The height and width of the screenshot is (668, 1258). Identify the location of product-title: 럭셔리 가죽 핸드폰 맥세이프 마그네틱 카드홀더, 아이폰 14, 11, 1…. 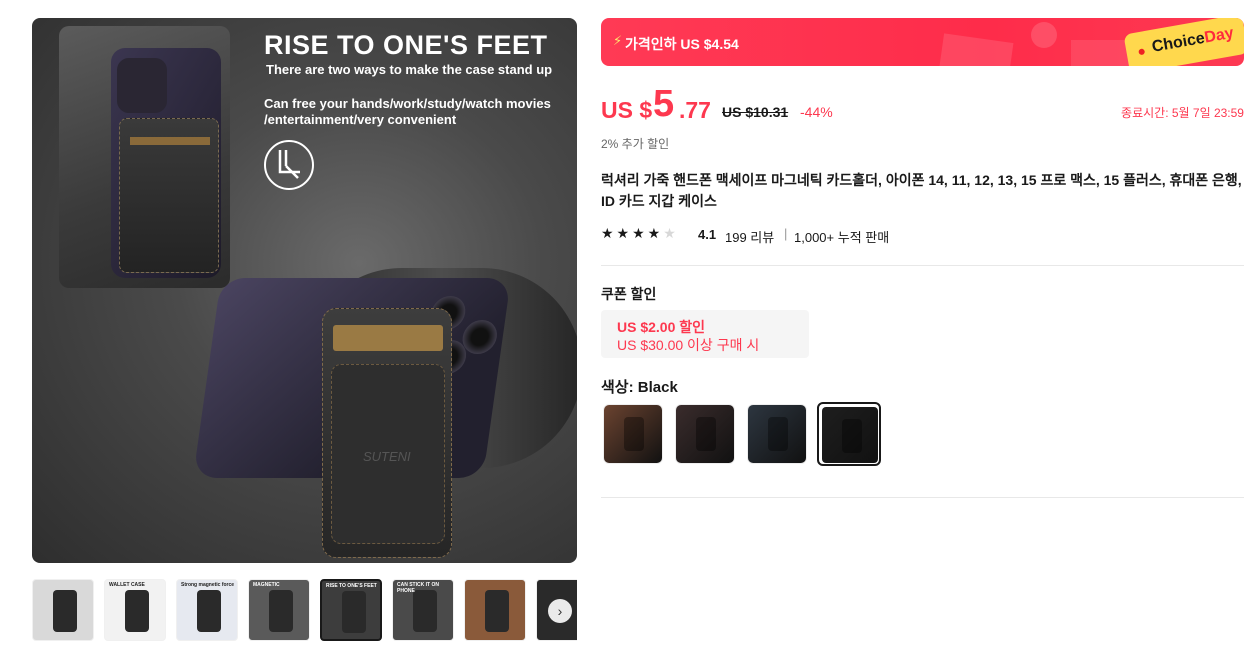
(921, 190).